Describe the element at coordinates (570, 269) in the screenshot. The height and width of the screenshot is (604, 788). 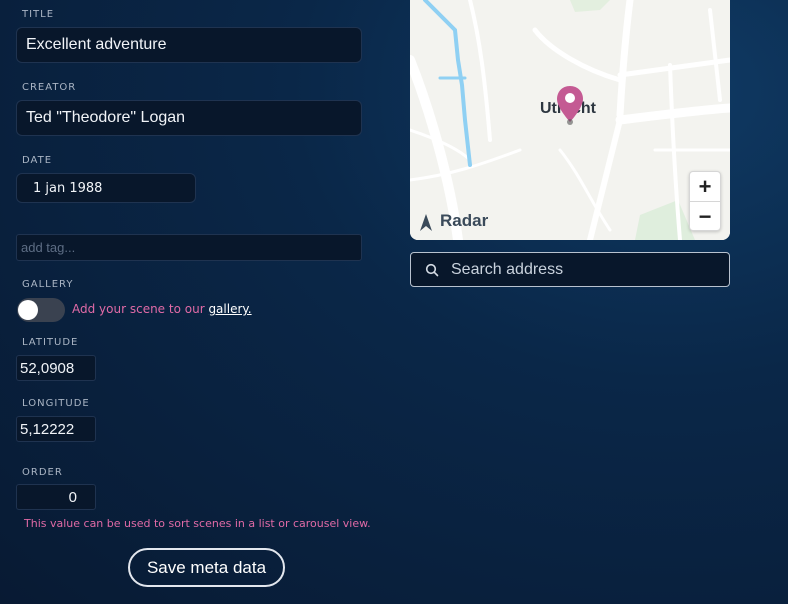
I see `search-address-input: Search address` at that location.